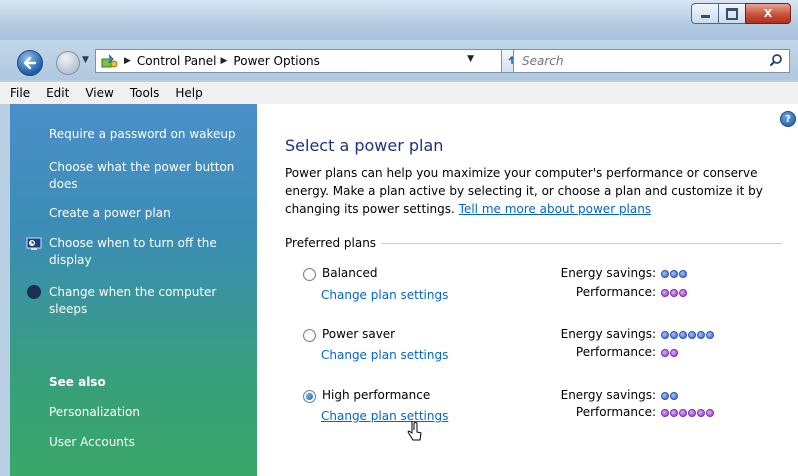 Image resolution: width=798 pixels, height=476 pixels. I want to click on menu-tools: Tools, so click(145, 93).